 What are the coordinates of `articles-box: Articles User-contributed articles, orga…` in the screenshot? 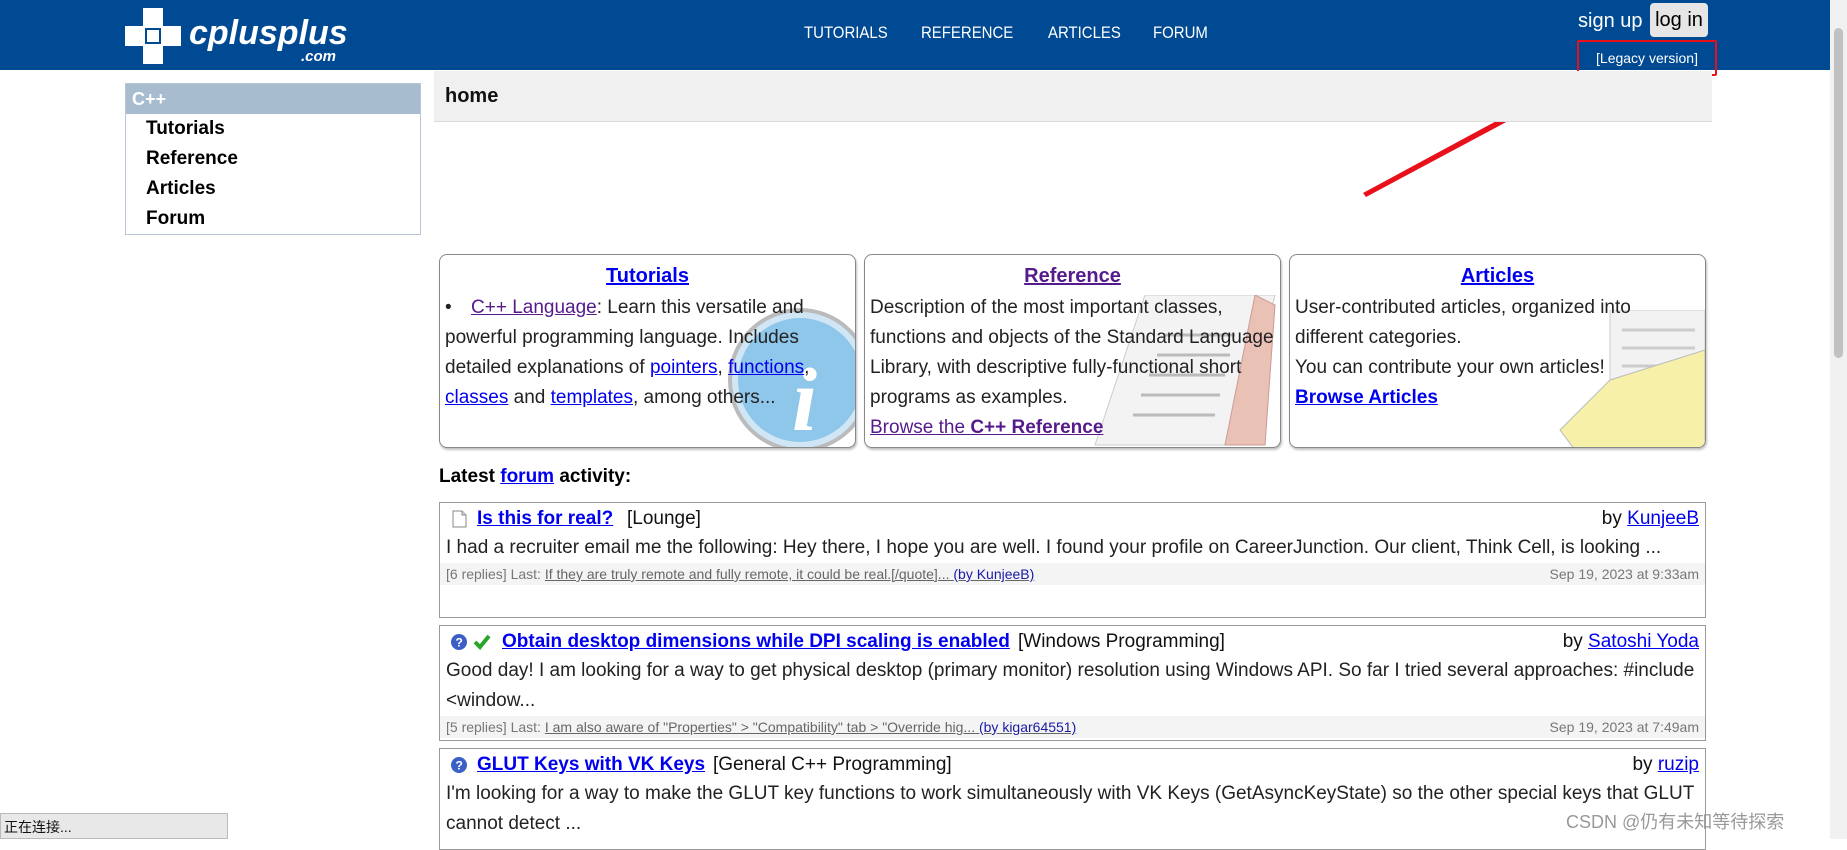 It's located at (1497, 351).